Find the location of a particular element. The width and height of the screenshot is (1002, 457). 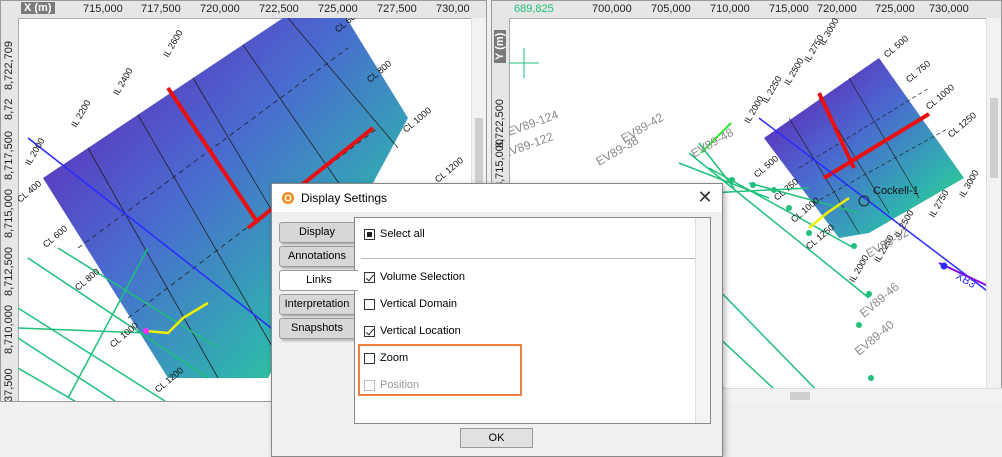

line-label: IL 2200 is located at coordinates (81, 113).